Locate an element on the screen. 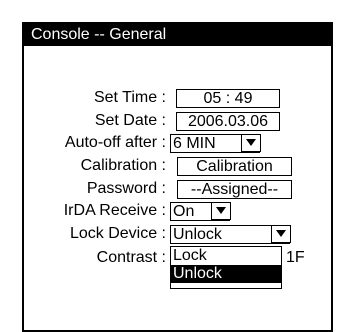 Image resolution: width=350 pixels, height=332 pixels. auto-off-select: 6 MIN is located at coordinates (215, 143).